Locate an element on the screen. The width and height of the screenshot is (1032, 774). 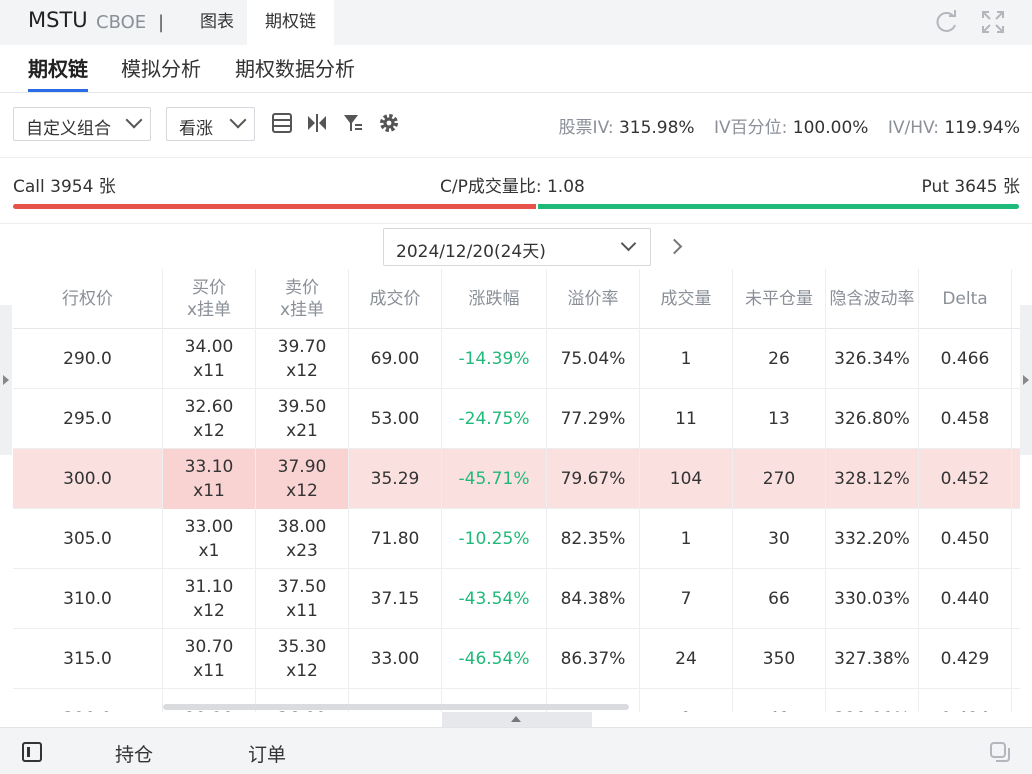
left-panel-toggle is located at coordinates (6, 380).